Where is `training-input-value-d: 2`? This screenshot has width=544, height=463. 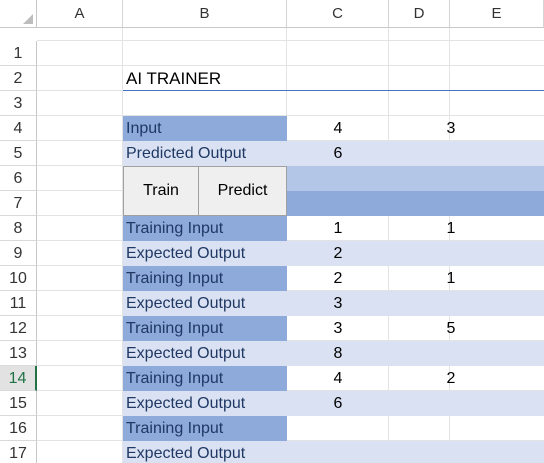
training-input-value-d: 2 is located at coordinates (451, 378).